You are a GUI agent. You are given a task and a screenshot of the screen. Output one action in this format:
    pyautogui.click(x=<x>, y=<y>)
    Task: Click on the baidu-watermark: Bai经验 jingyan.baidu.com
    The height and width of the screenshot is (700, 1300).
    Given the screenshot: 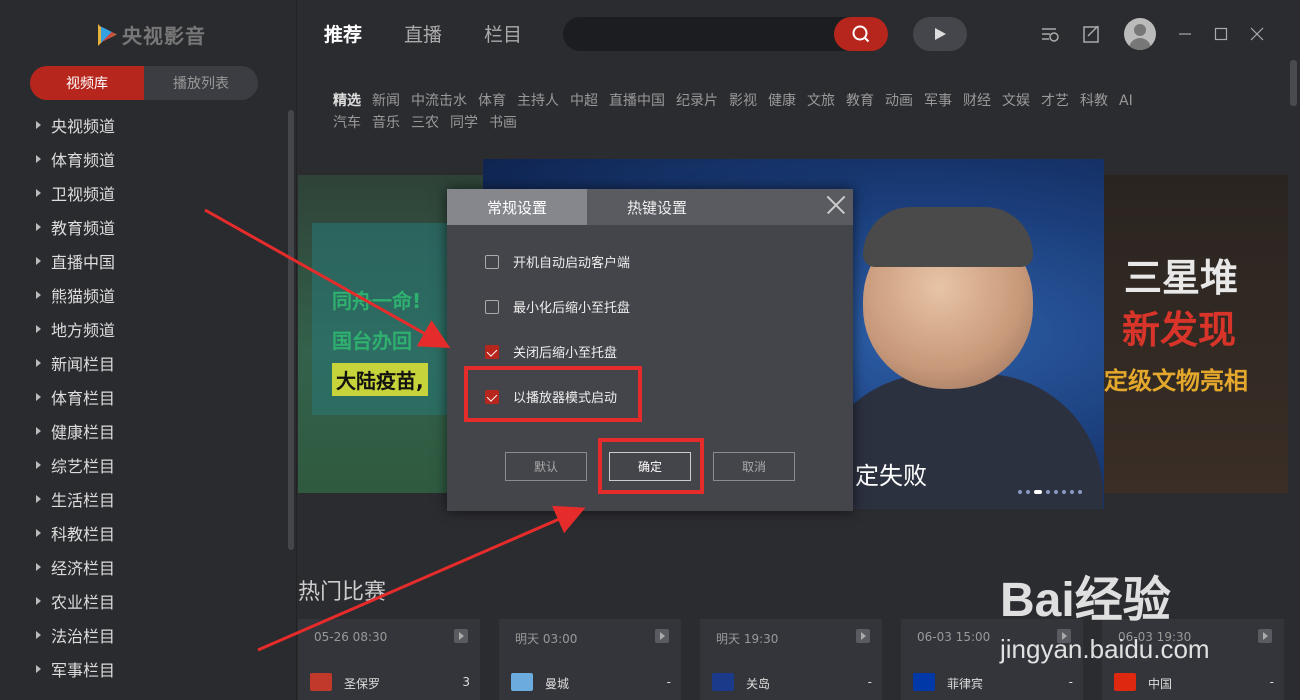 What is the action you would take?
    pyautogui.click(x=1105, y=612)
    